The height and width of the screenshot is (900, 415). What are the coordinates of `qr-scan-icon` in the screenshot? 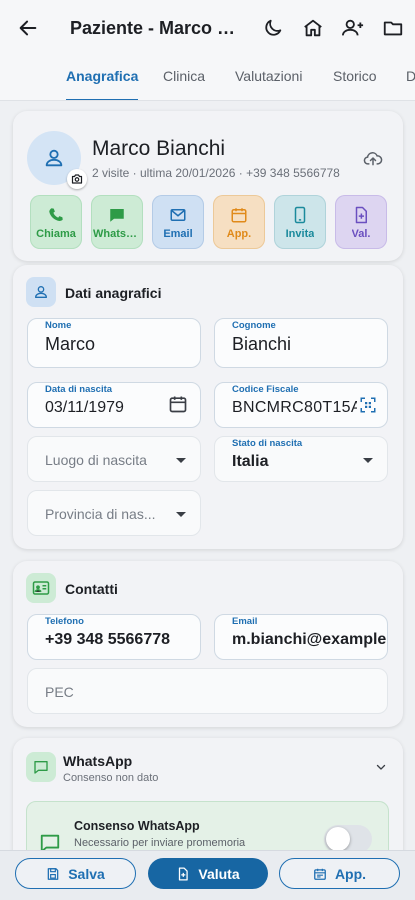 It's located at (368, 405).